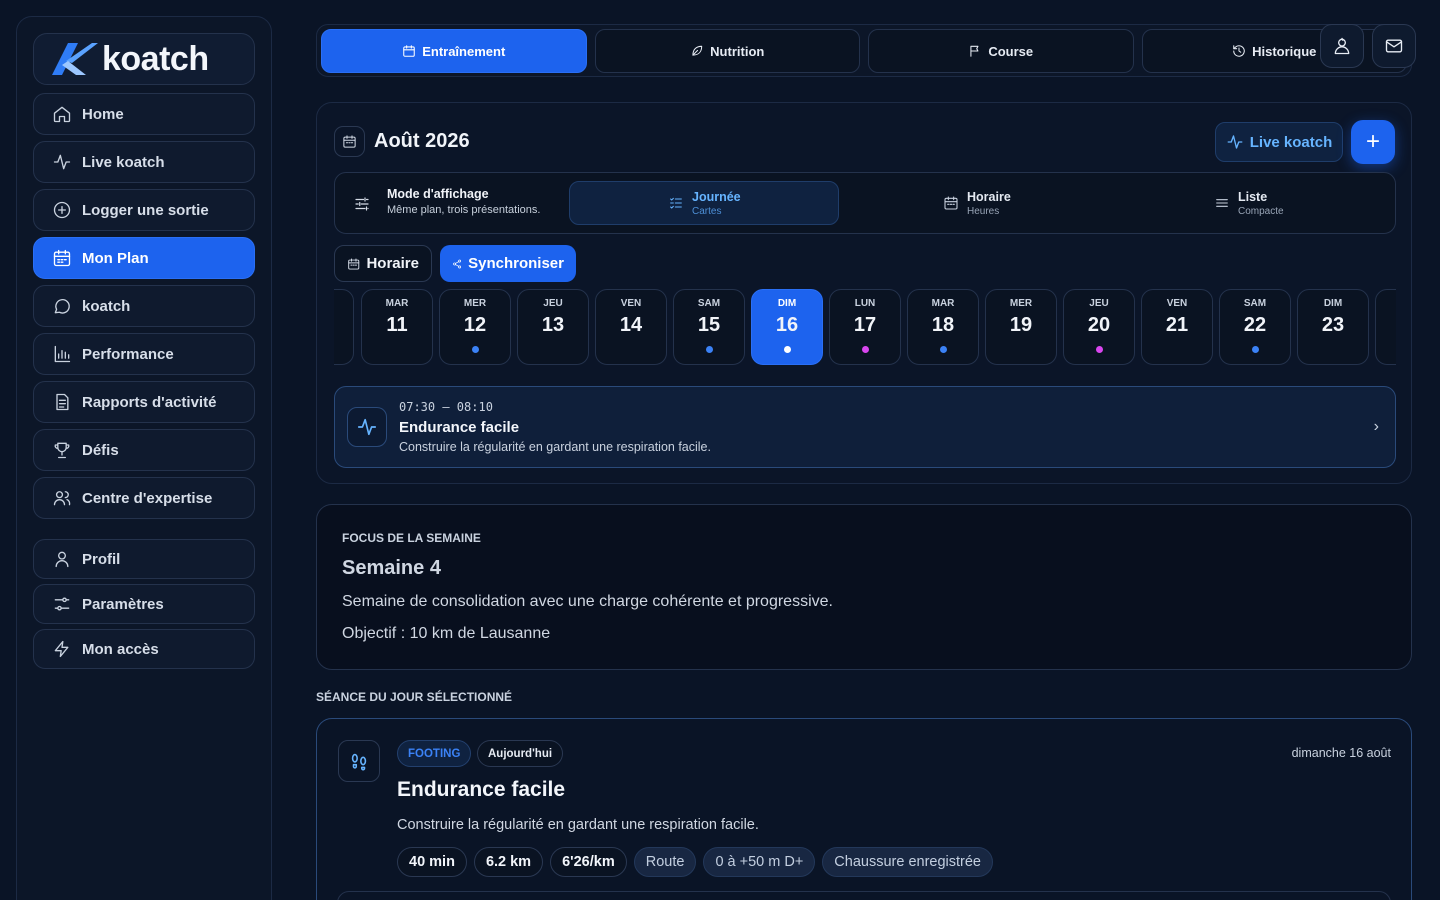  Describe the element at coordinates (1394, 46) in the screenshot. I see `messages-button` at that location.